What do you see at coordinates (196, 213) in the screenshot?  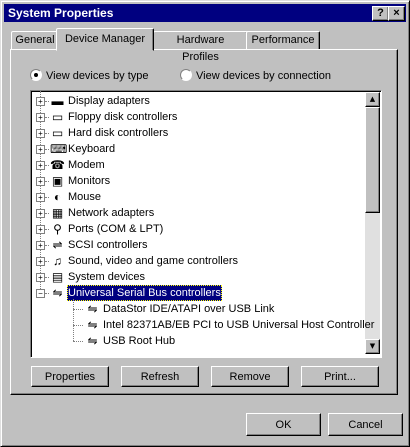 I see `tree-item: + ▦ Network adapters` at bounding box center [196, 213].